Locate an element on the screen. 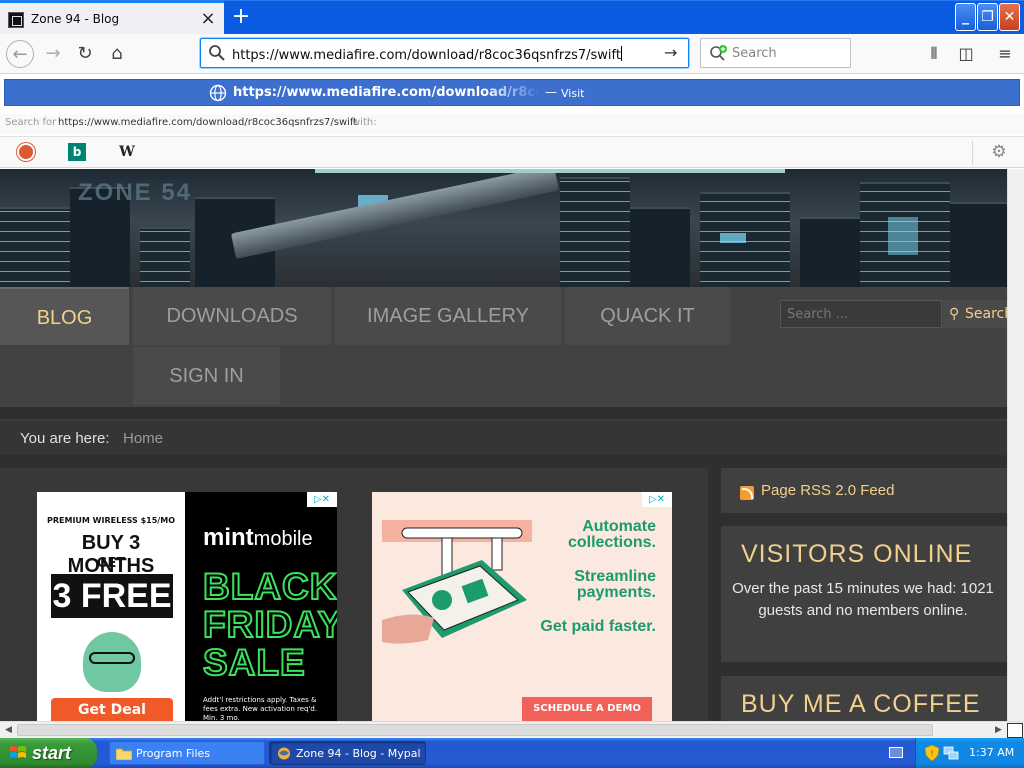 Image resolution: width=1024 pixels, height=768 pixels. ad-line-get-paid: Get paid faster. is located at coordinates (598, 626).